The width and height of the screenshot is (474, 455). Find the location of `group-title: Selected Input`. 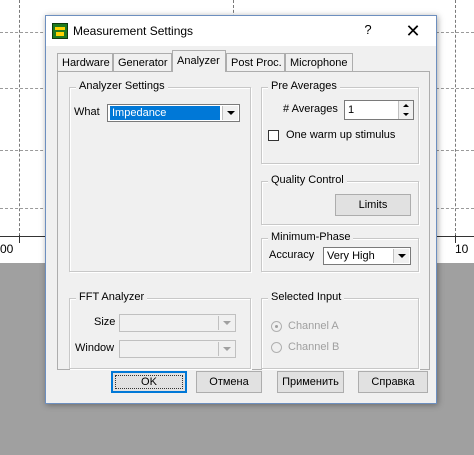

group-title: Selected Input is located at coordinates (306, 297).